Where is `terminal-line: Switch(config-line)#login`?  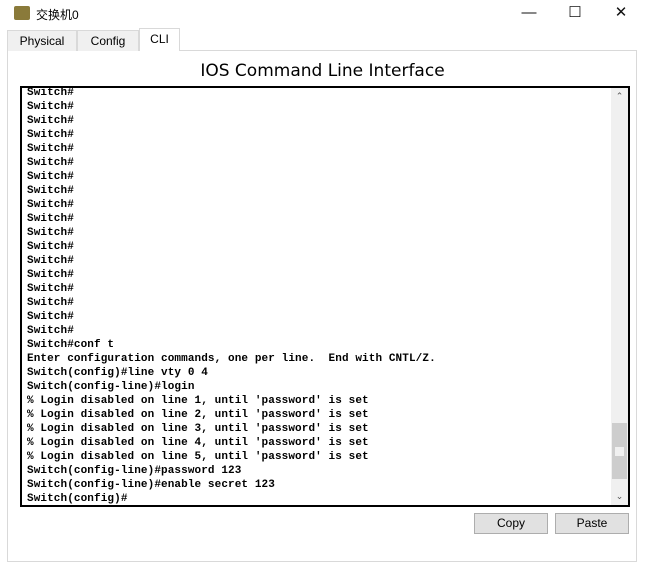
terminal-line: Switch(config-line)#login is located at coordinates (111, 387).